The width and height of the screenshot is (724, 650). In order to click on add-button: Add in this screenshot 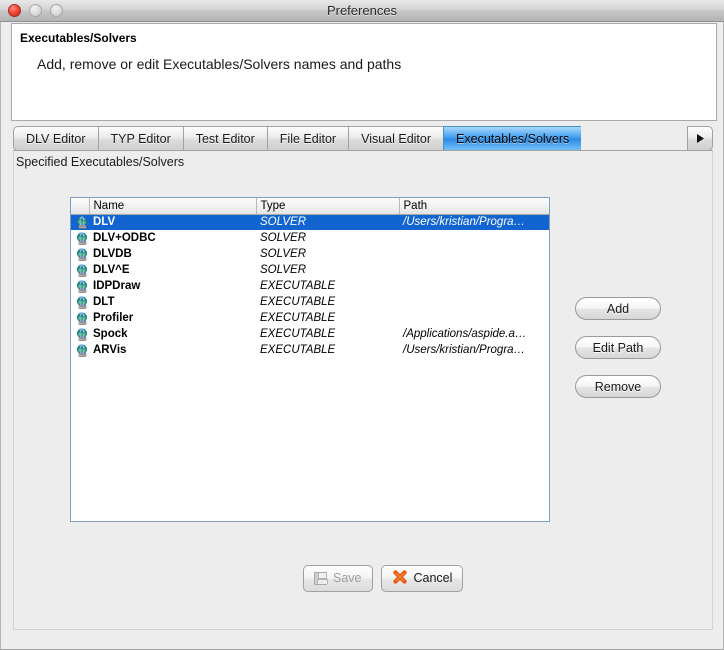, I will do `click(618, 308)`.